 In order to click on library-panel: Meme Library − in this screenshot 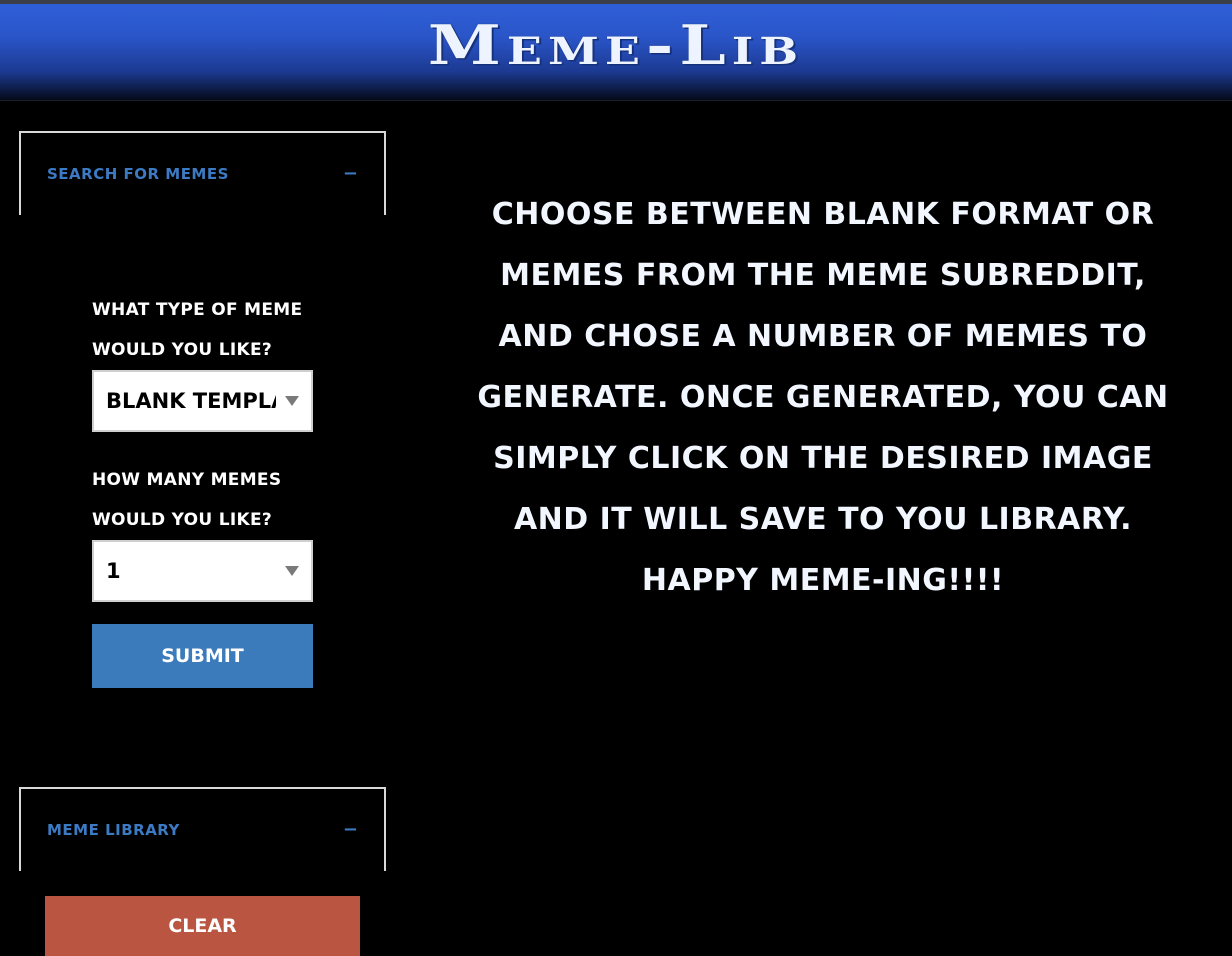, I will do `click(202, 829)`.